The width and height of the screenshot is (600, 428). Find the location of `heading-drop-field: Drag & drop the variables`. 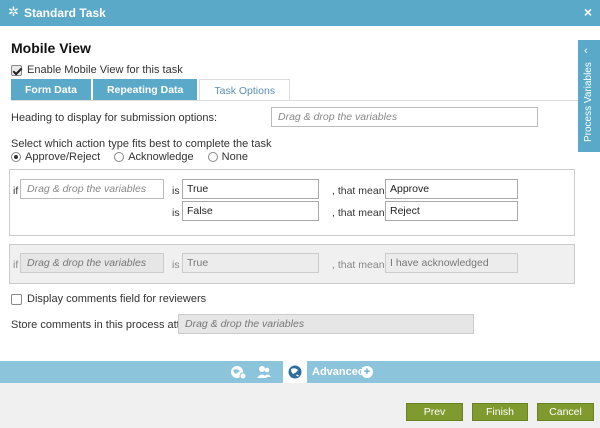

heading-drop-field: Drag & drop the variables is located at coordinates (404, 117).